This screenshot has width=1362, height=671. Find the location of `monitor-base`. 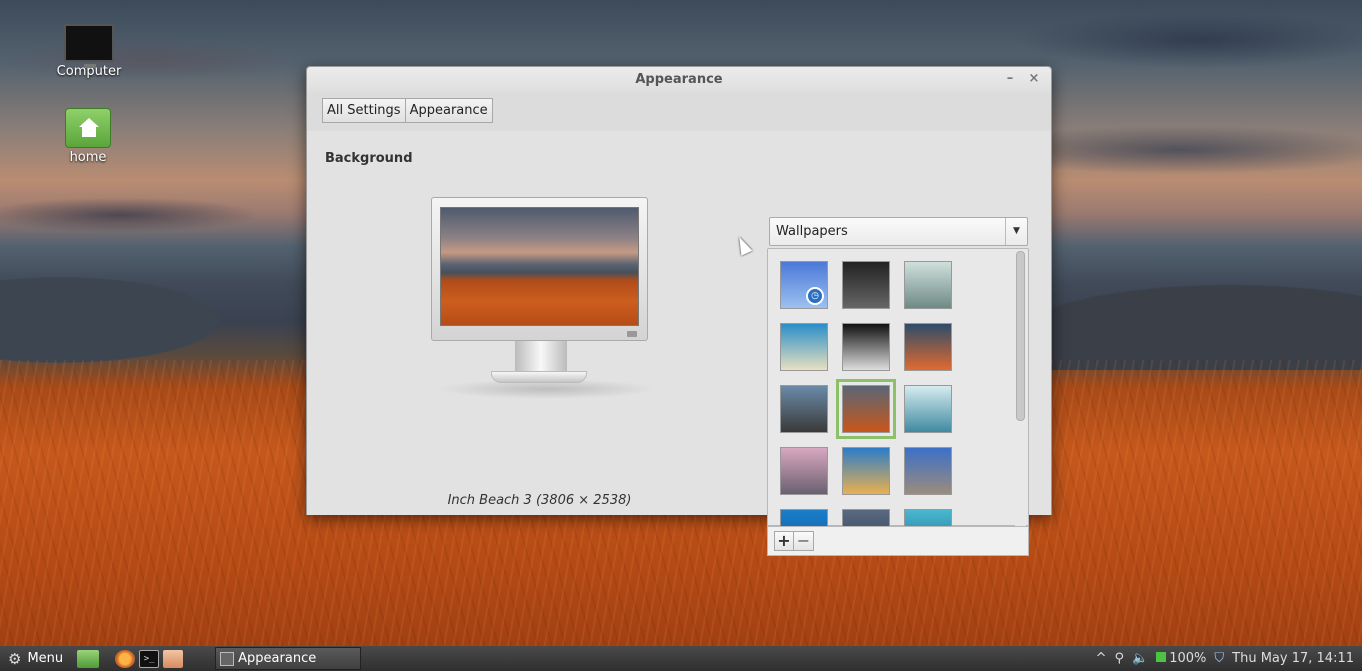

monitor-base is located at coordinates (539, 377).